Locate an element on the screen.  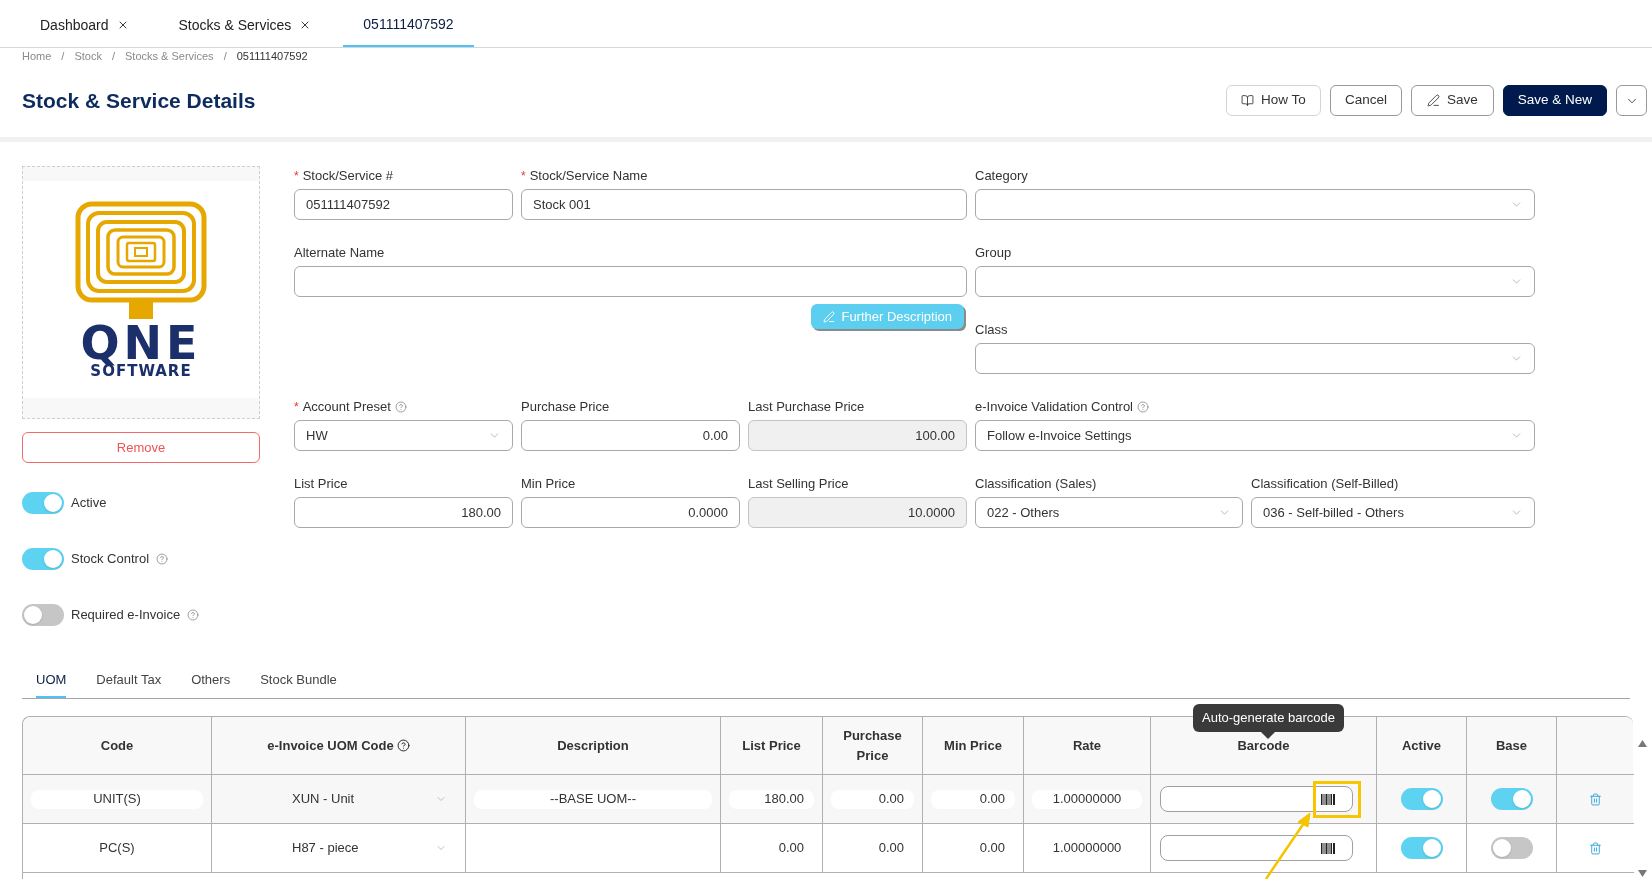
tooltip: Auto-generate barcode is located at coordinates (1268, 721).